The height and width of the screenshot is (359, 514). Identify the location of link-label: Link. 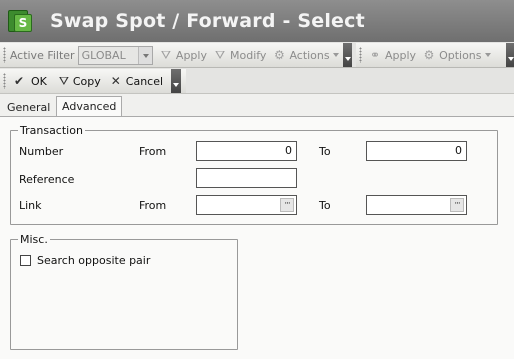
(30, 205).